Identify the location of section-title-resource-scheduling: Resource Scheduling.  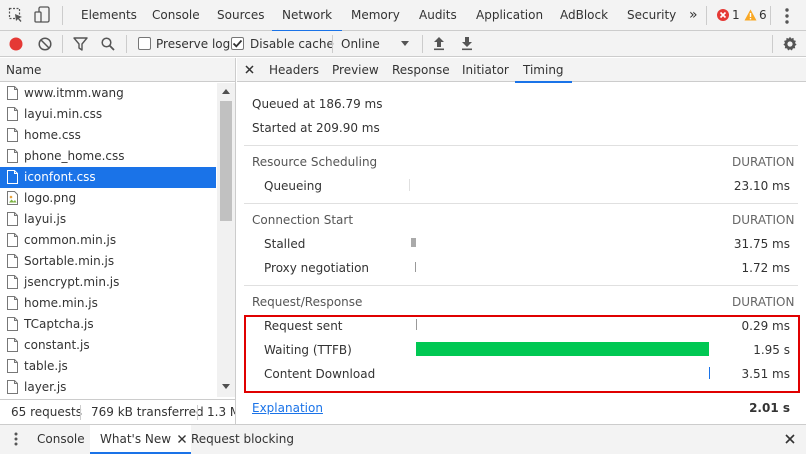
(315, 162).